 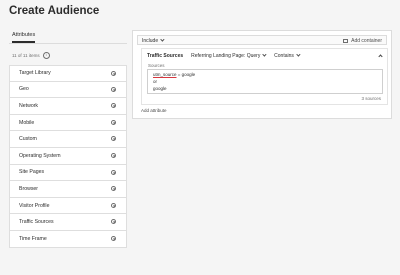 What do you see at coordinates (284, 56) in the screenshot?
I see `operator-label: Contains` at bounding box center [284, 56].